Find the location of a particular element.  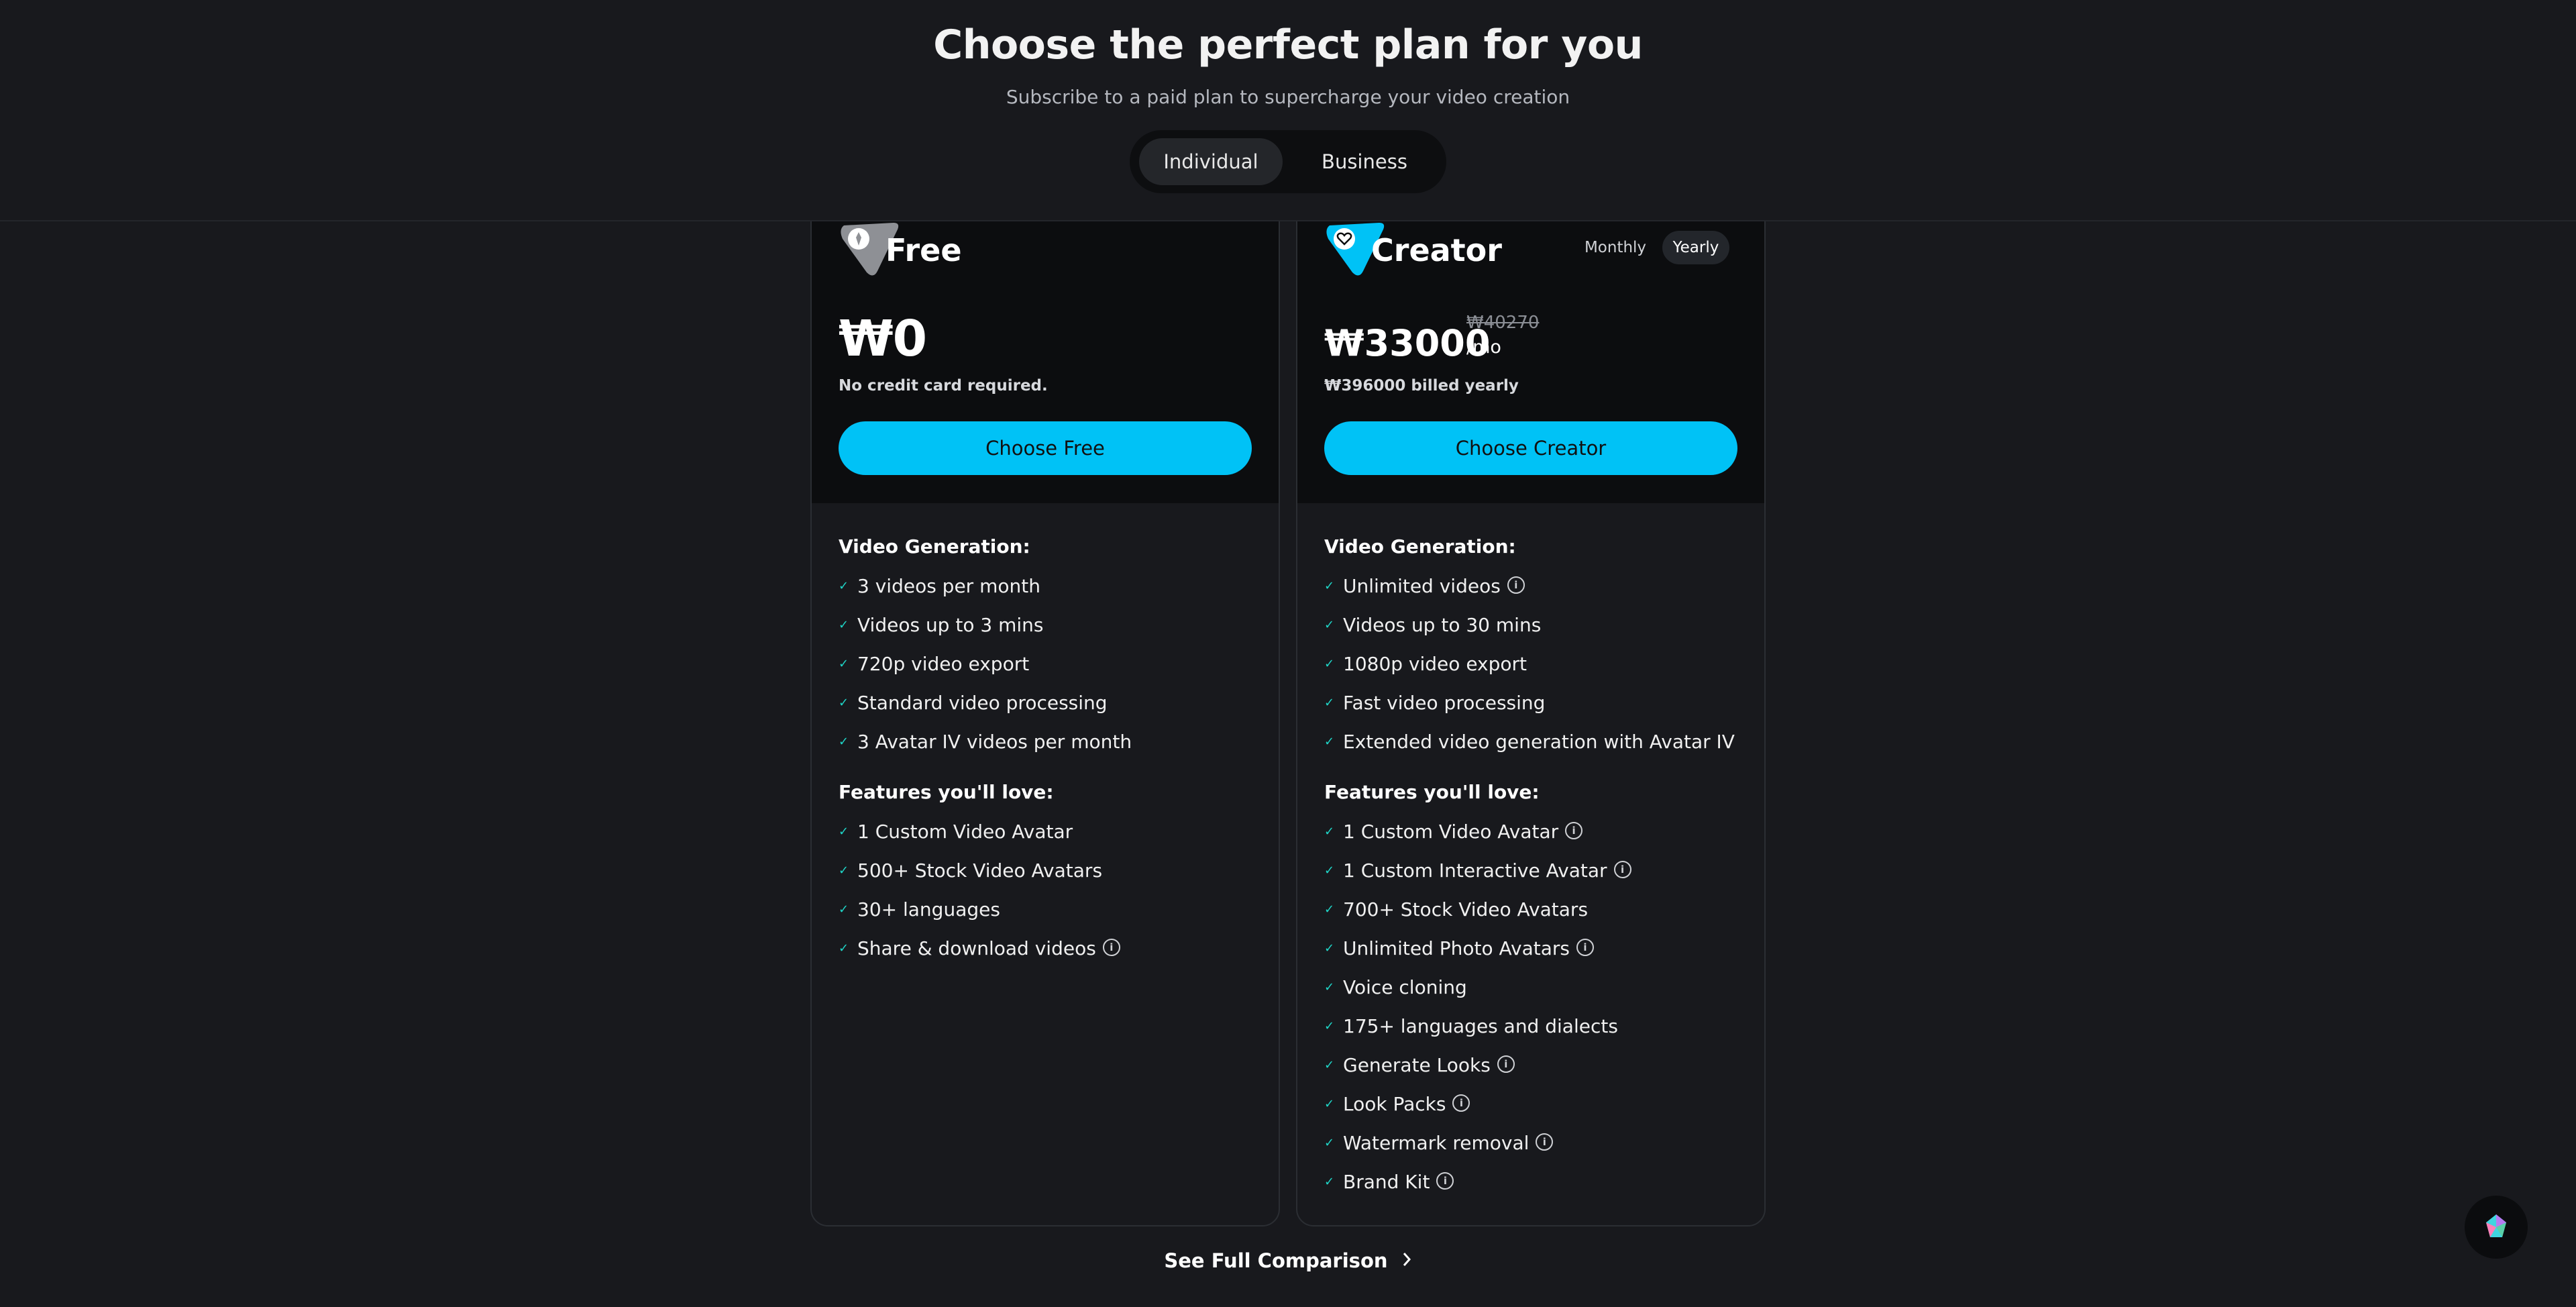

feature-item: ✓ 500+ Stock Video Avatars is located at coordinates (970, 870).